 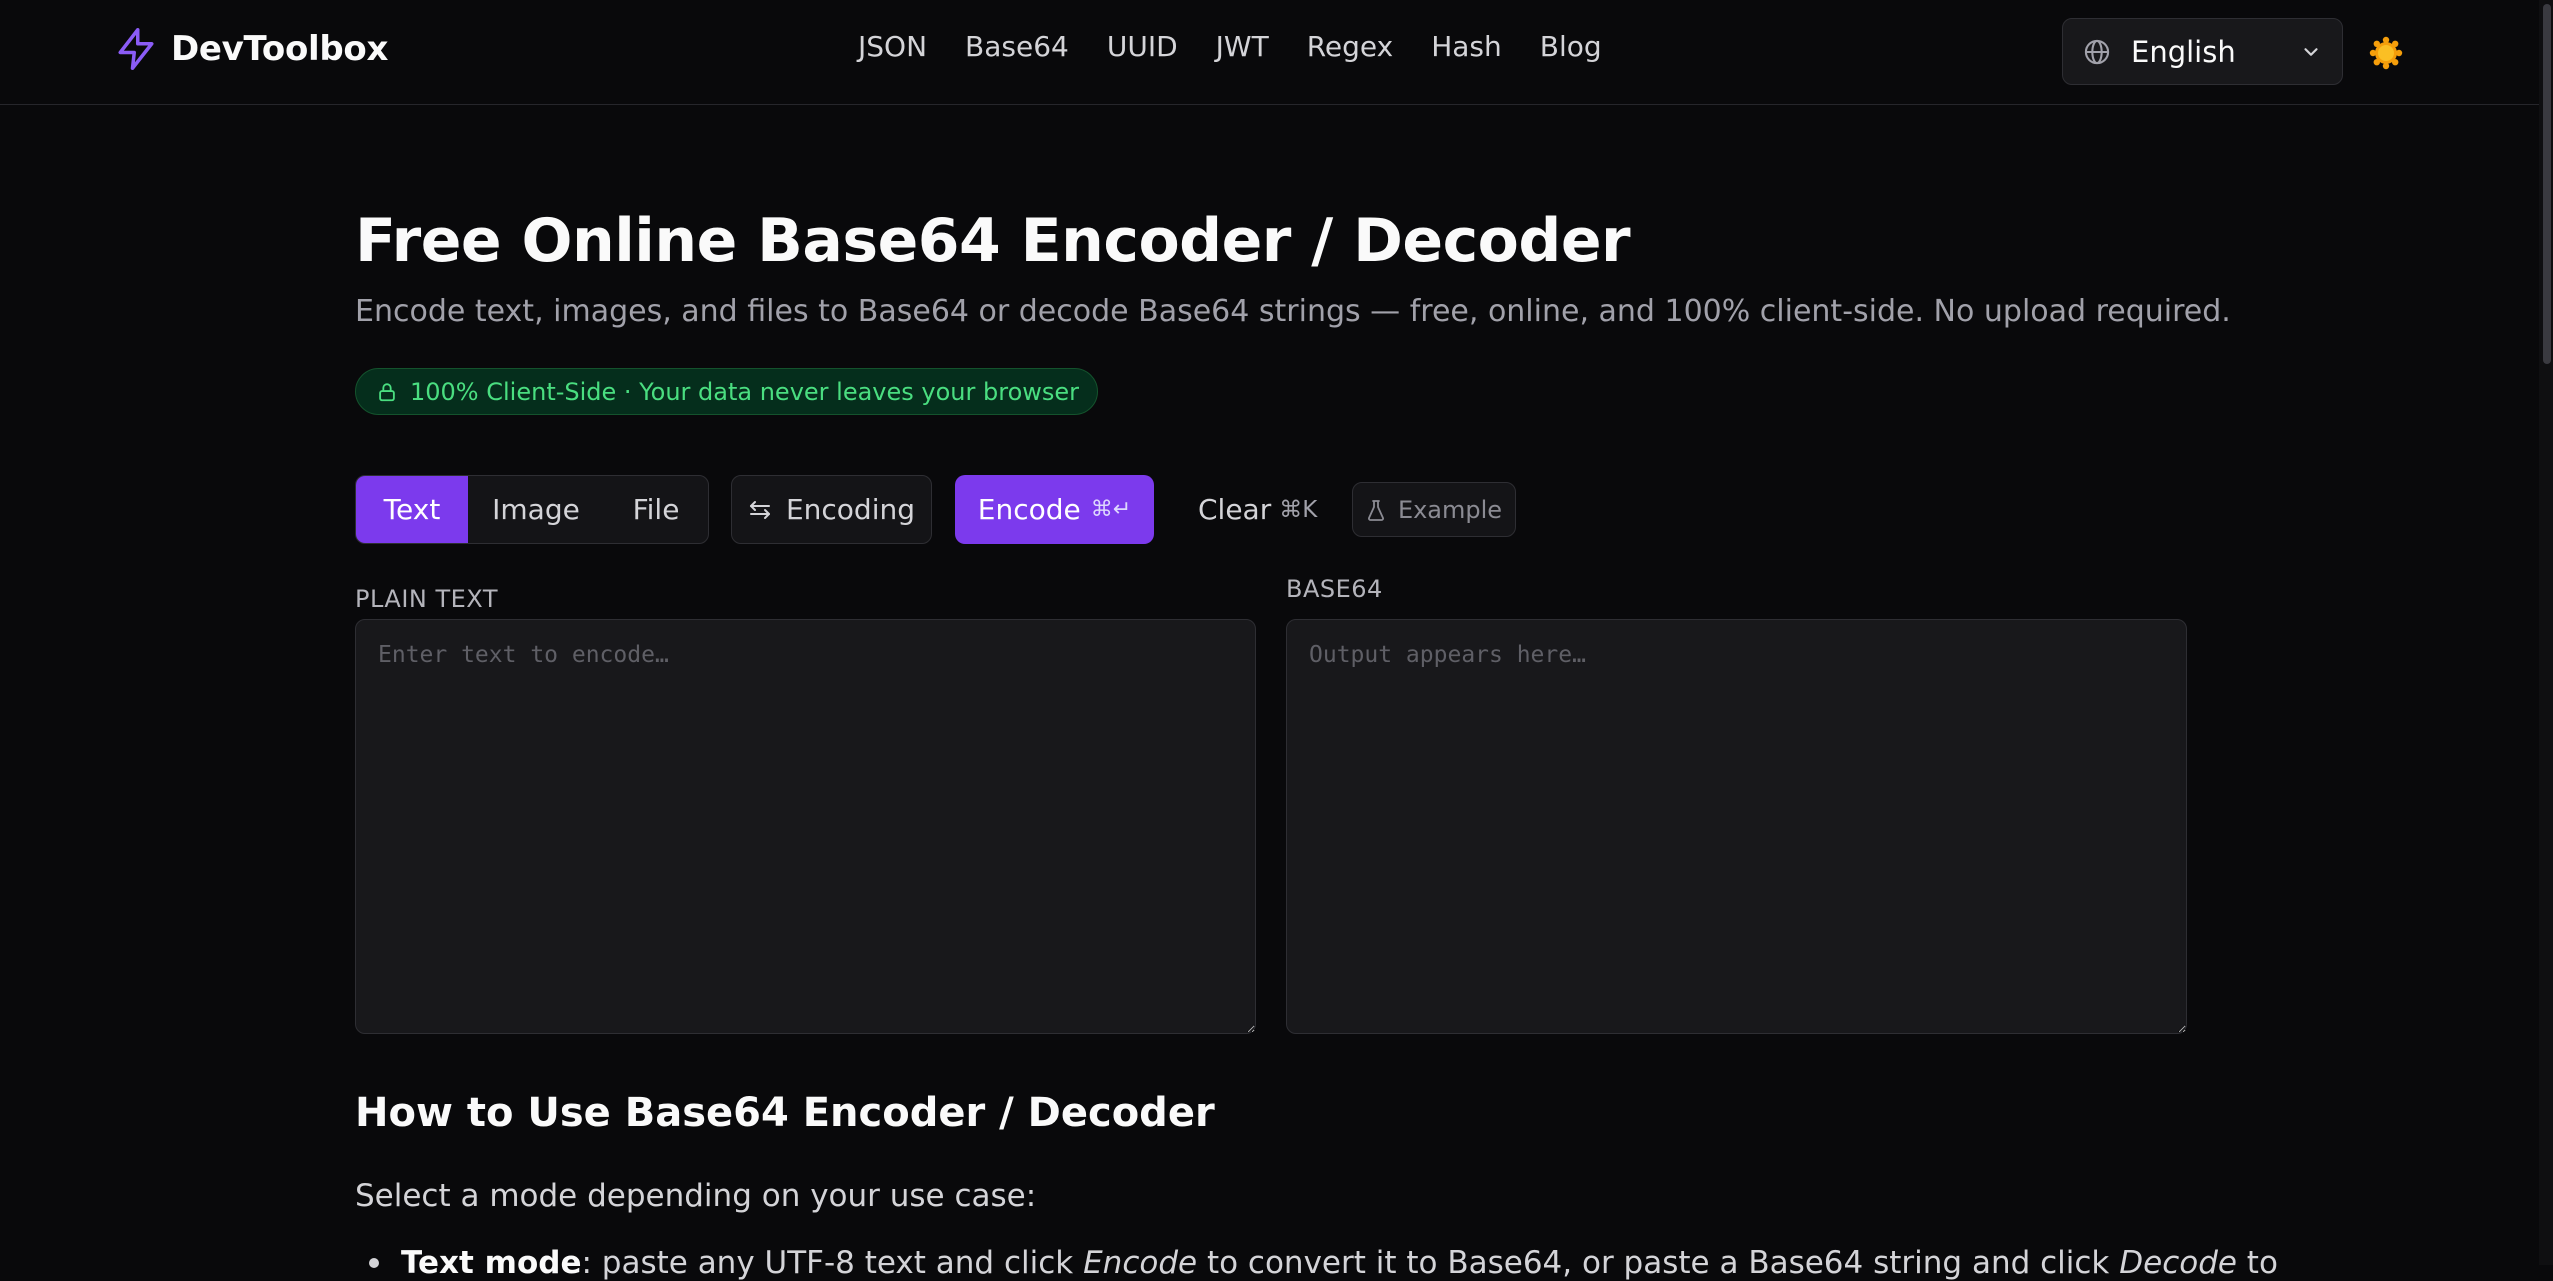 What do you see at coordinates (1375, 510) in the screenshot?
I see `flask-icon` at bounding box center [1375, 510].